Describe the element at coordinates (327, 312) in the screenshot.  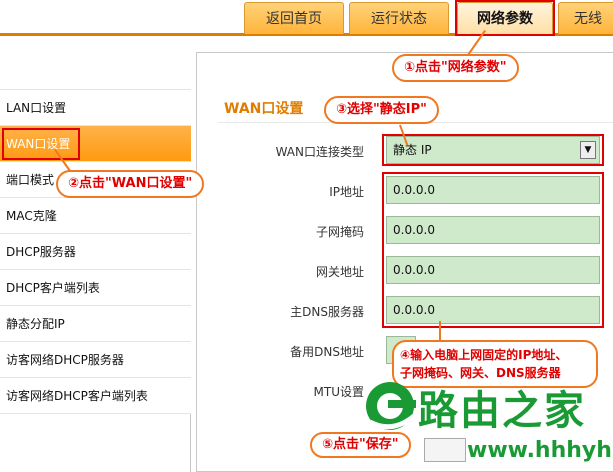
I see `label-primary-dns: 主DNS服务器` at that location.